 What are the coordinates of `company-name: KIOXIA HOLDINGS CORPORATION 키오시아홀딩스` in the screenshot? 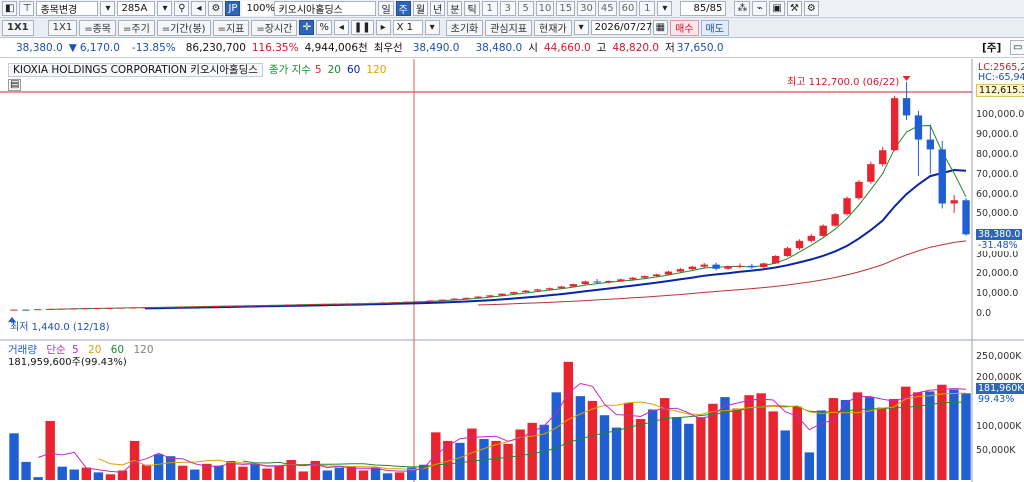 It's located at (135, 69).